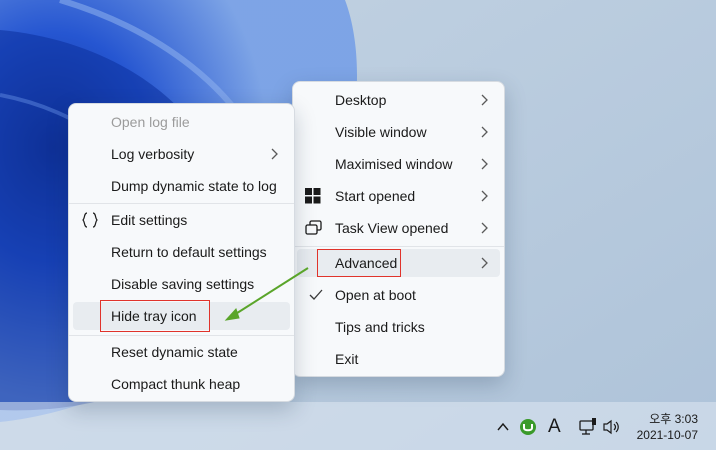 This screenshot has height=450, width=716. What do you see at coordinates (266, 294) in the screenshot?
I see `annotation-arrow` at bounding box center [266, 294].